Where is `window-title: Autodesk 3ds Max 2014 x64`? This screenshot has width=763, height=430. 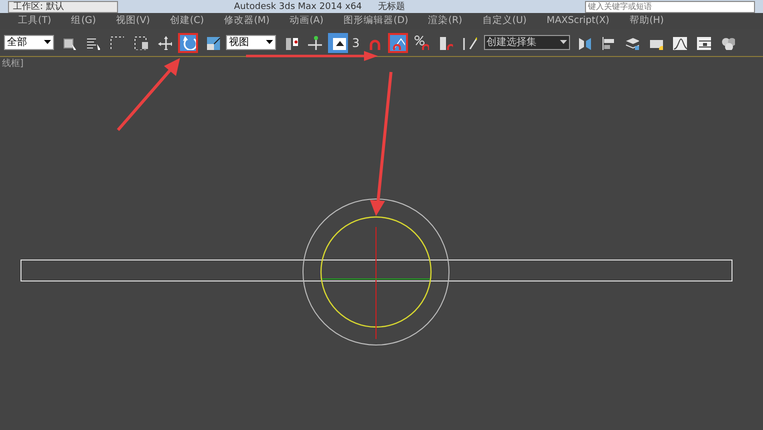 window-title: Autodesk 3ds Max 2014 x64 is located at coordinates (298, 6).